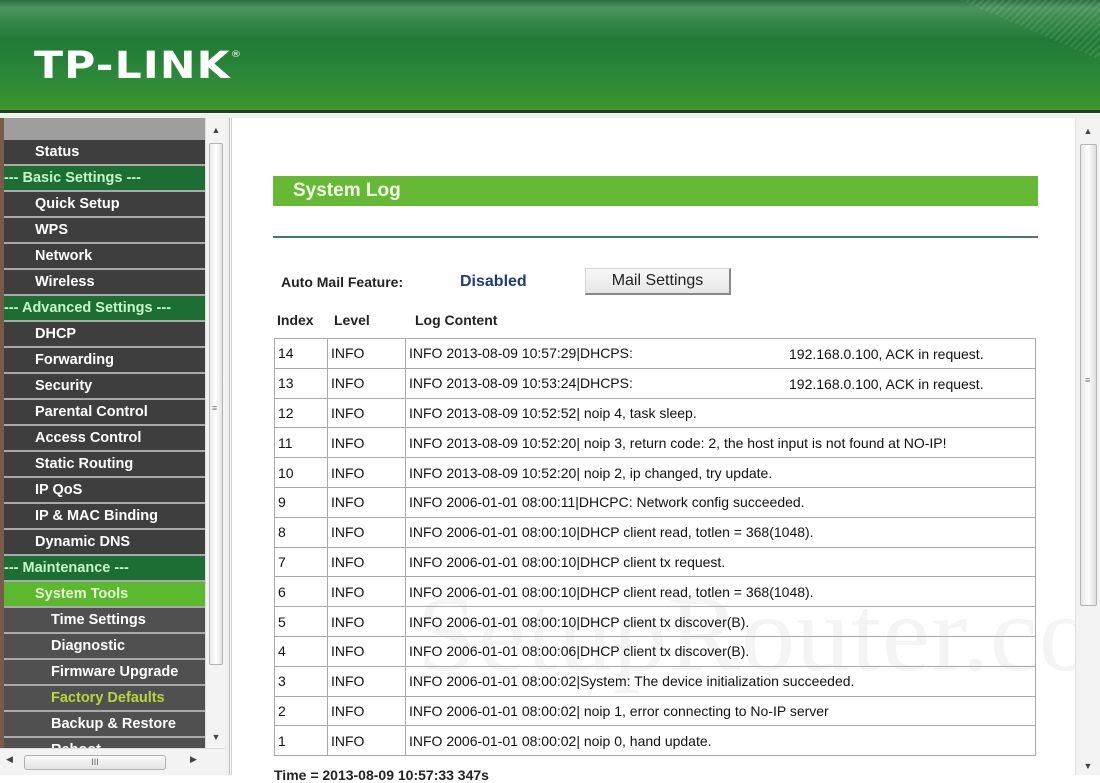  Describe the element at coordinates (104, 205) in the screenshot. I see `sidebar-item-quick-setup: Quick Setup` at that location.